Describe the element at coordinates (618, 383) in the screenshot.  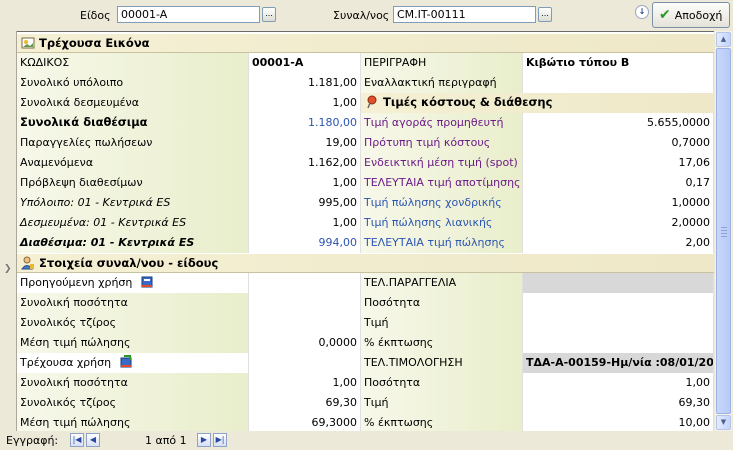
I see `invoice-qty-value: 1,00` at that location.